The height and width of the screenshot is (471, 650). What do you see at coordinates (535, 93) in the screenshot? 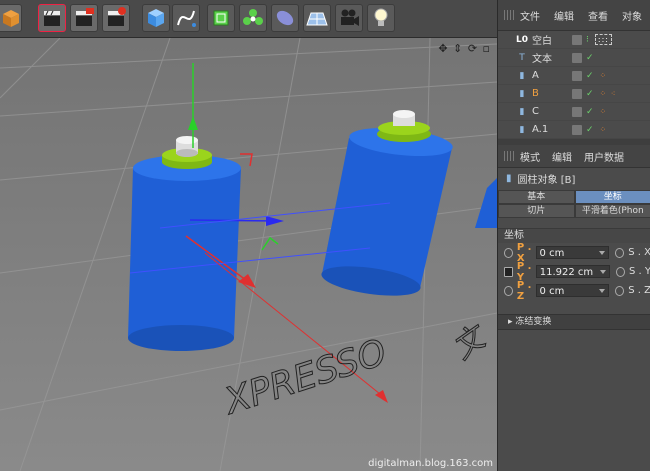
I see `object-name: B` at bounding box center [535, 93].